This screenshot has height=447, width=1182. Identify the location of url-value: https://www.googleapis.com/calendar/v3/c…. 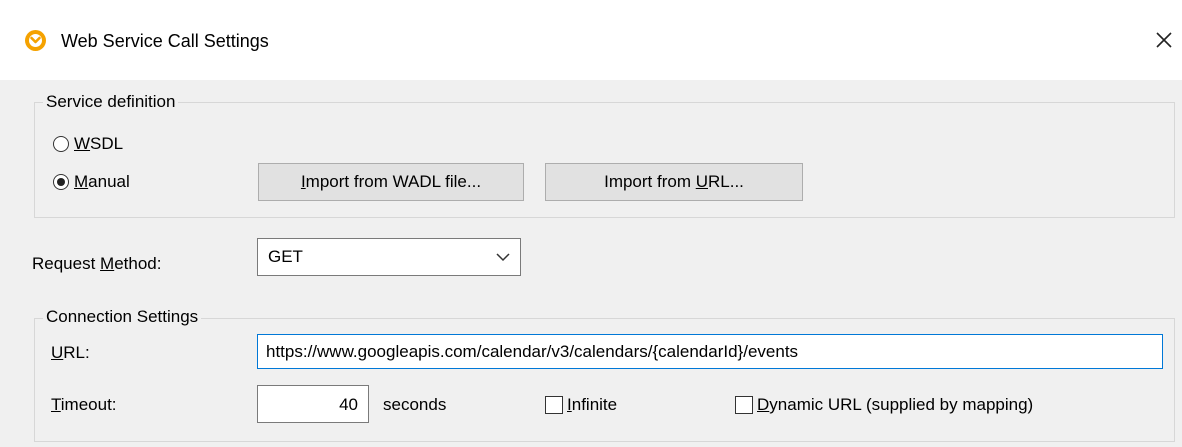
(532, 351).